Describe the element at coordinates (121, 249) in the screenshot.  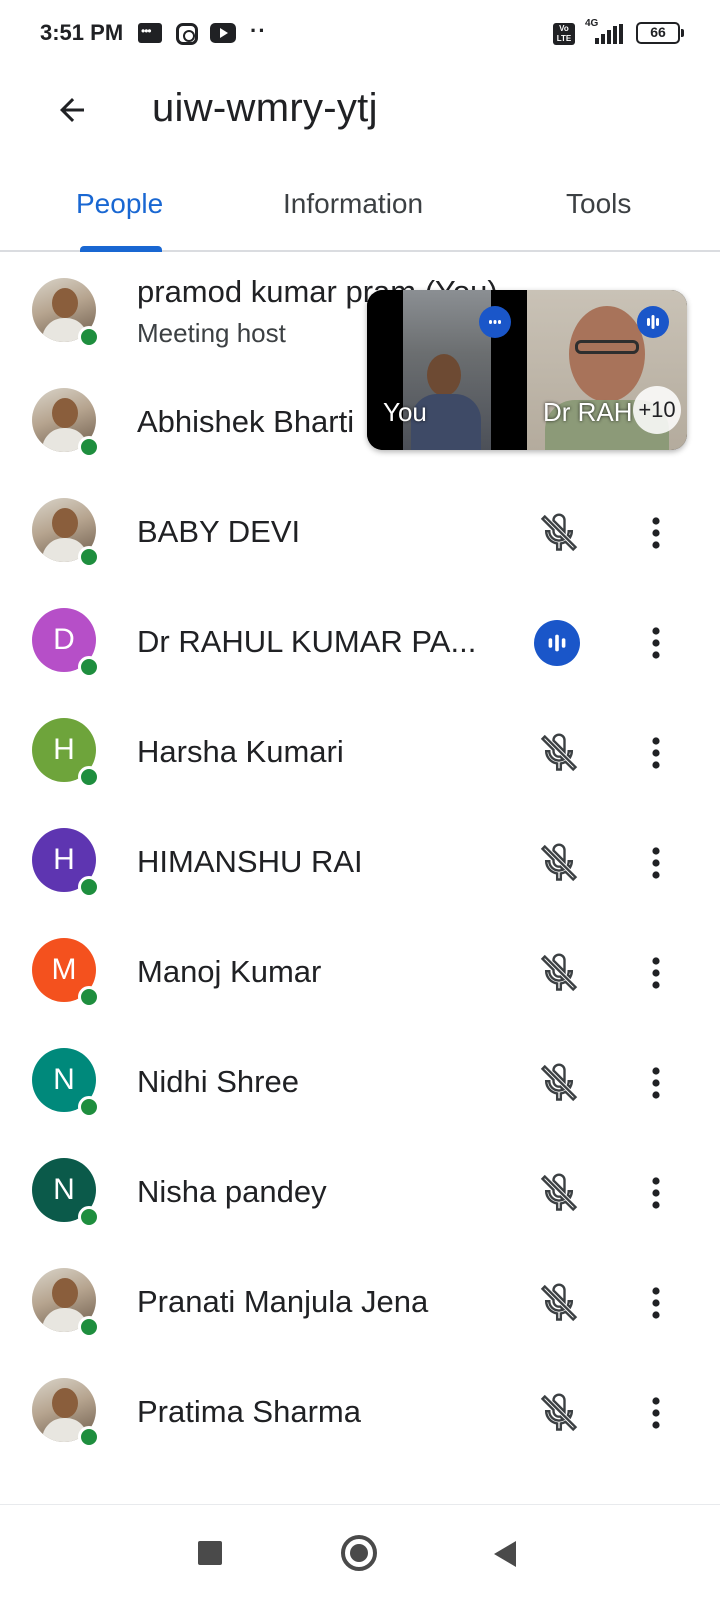
I see `active-tab-indicator` at that location.